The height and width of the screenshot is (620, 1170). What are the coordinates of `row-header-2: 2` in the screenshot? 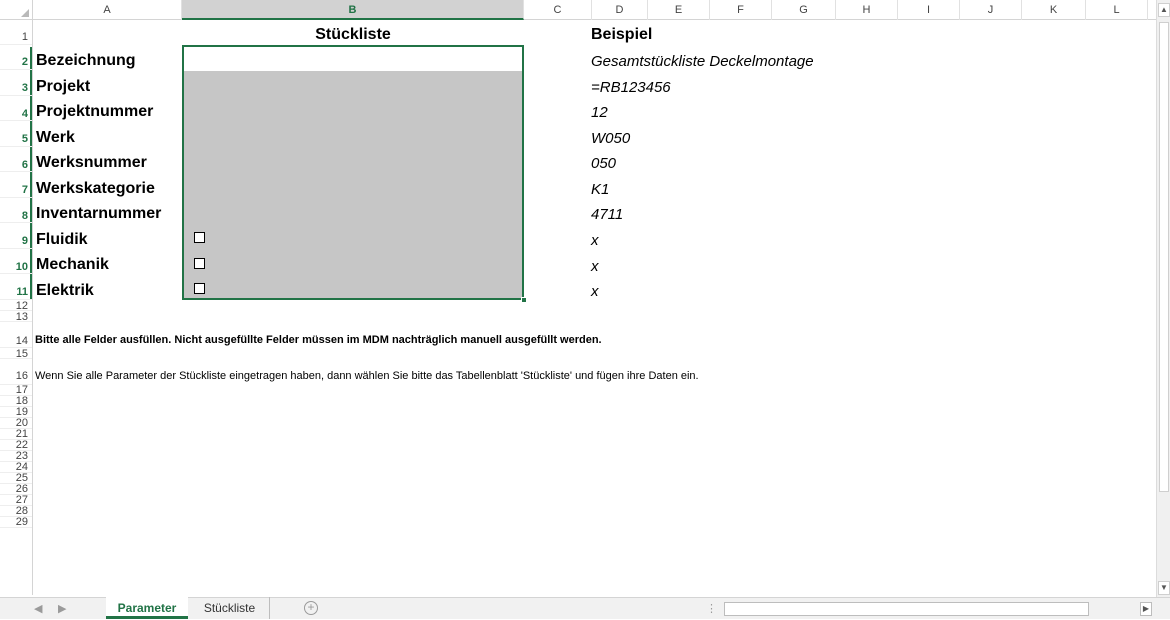 It's located at (16, 57).